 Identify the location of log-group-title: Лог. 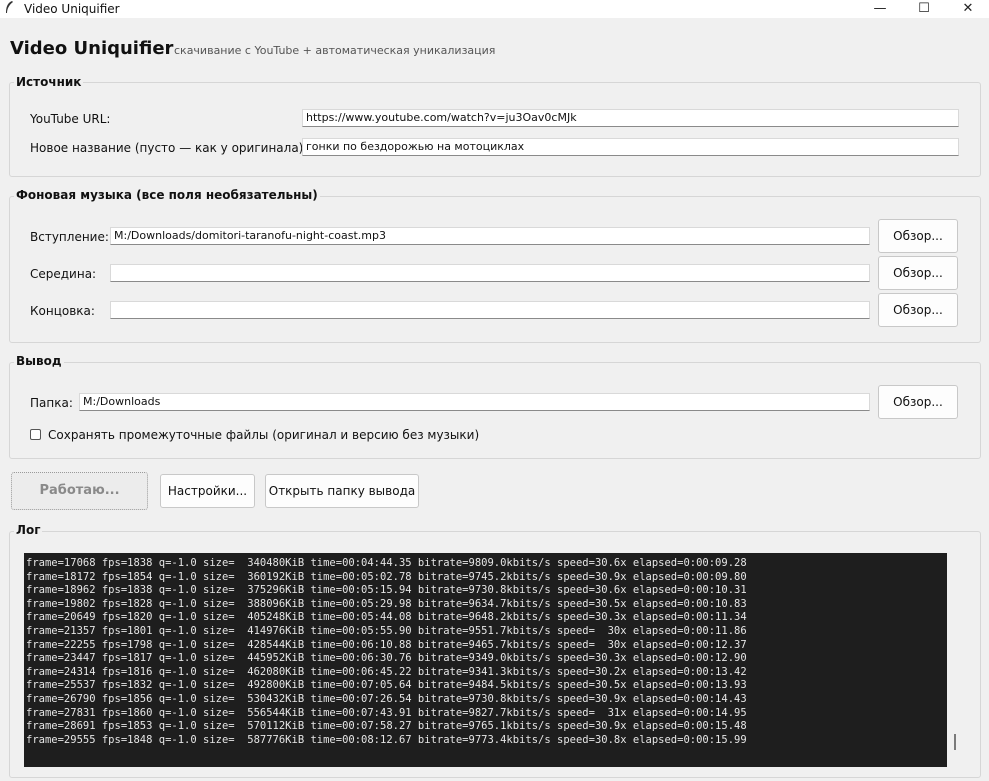
(28, 530).